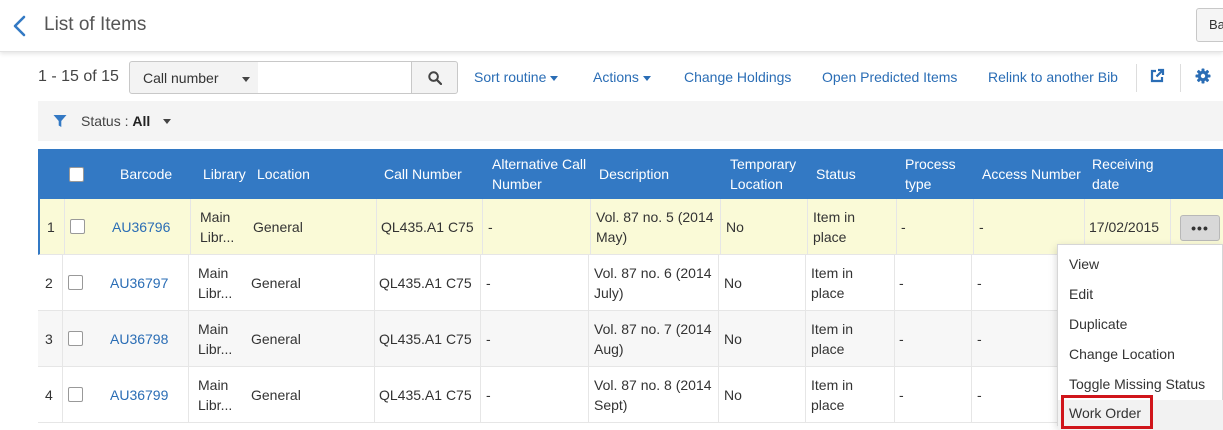  What do you see at coordinates (146, 174) in the screenshot?
I see `col-barcode: Barcode` at bounding box center [146, 174].